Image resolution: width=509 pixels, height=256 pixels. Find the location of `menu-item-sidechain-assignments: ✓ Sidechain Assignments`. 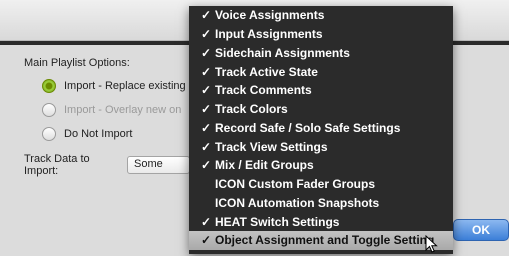

menu-item-sidechain-assignments: ✓ Sidechain Assignments is located at coordinates (321, 53).